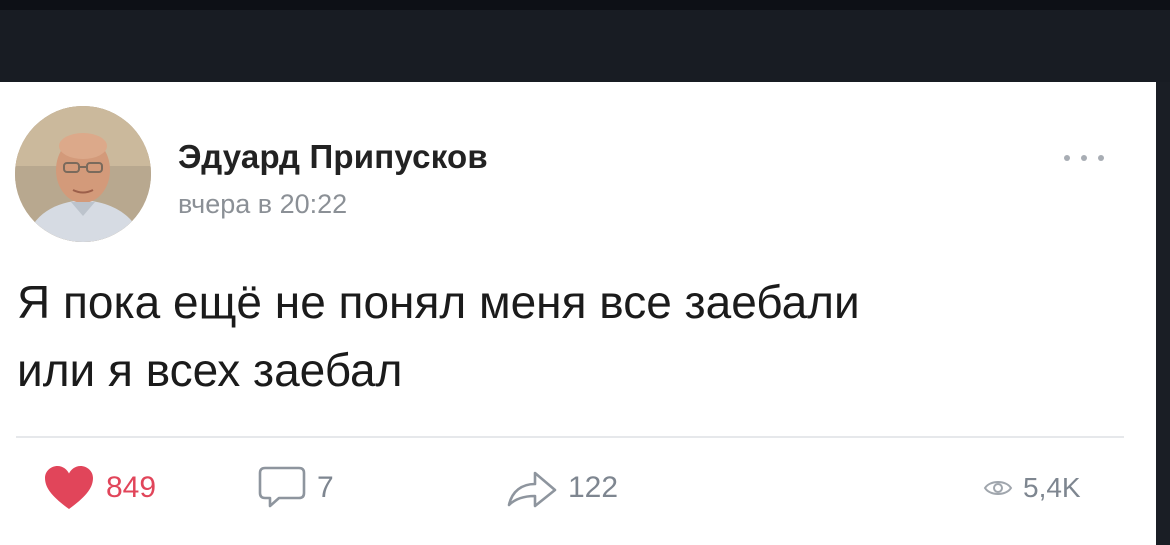  I want to click on views-counter: 5,4K, so click(1032, 488).